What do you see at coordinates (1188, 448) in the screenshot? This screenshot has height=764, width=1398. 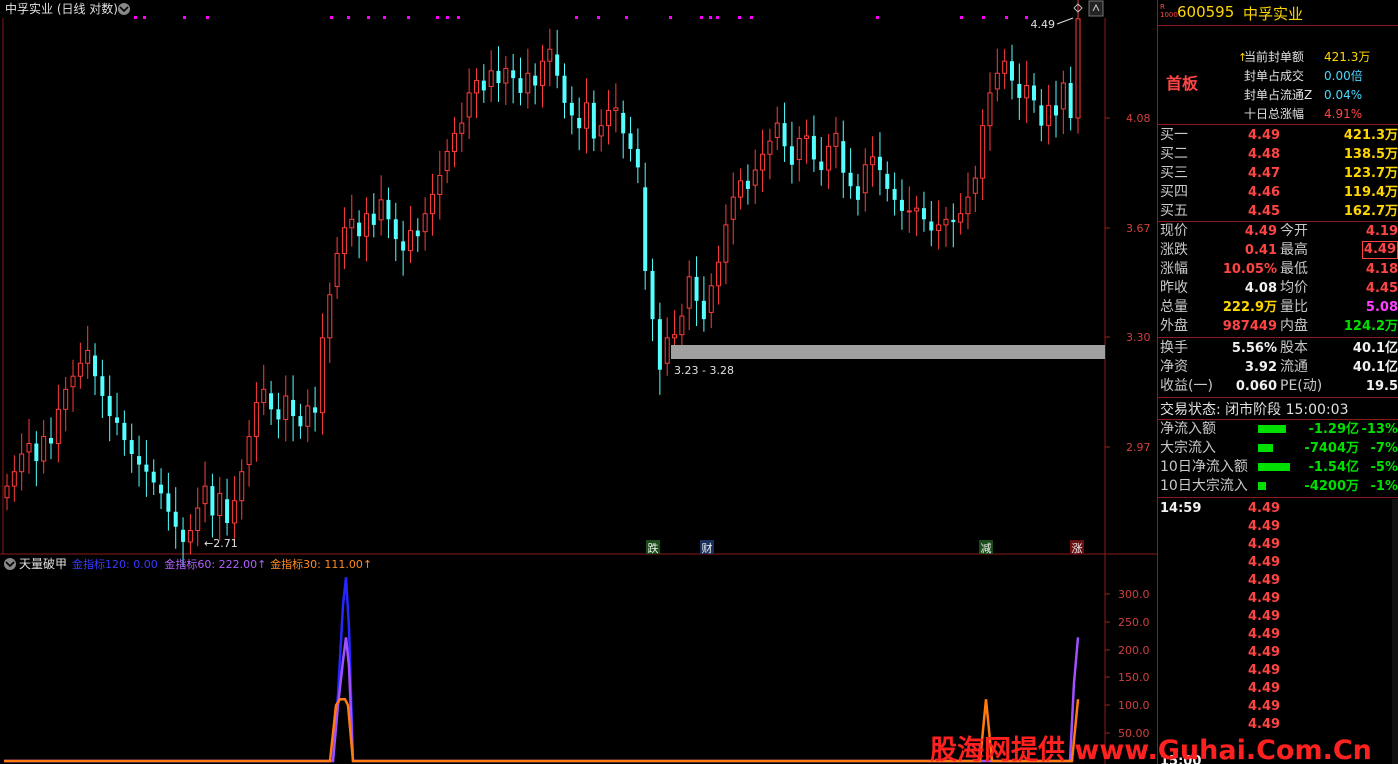 I see `flow-label: 大宗流入` at bounding box center [1188, 448].